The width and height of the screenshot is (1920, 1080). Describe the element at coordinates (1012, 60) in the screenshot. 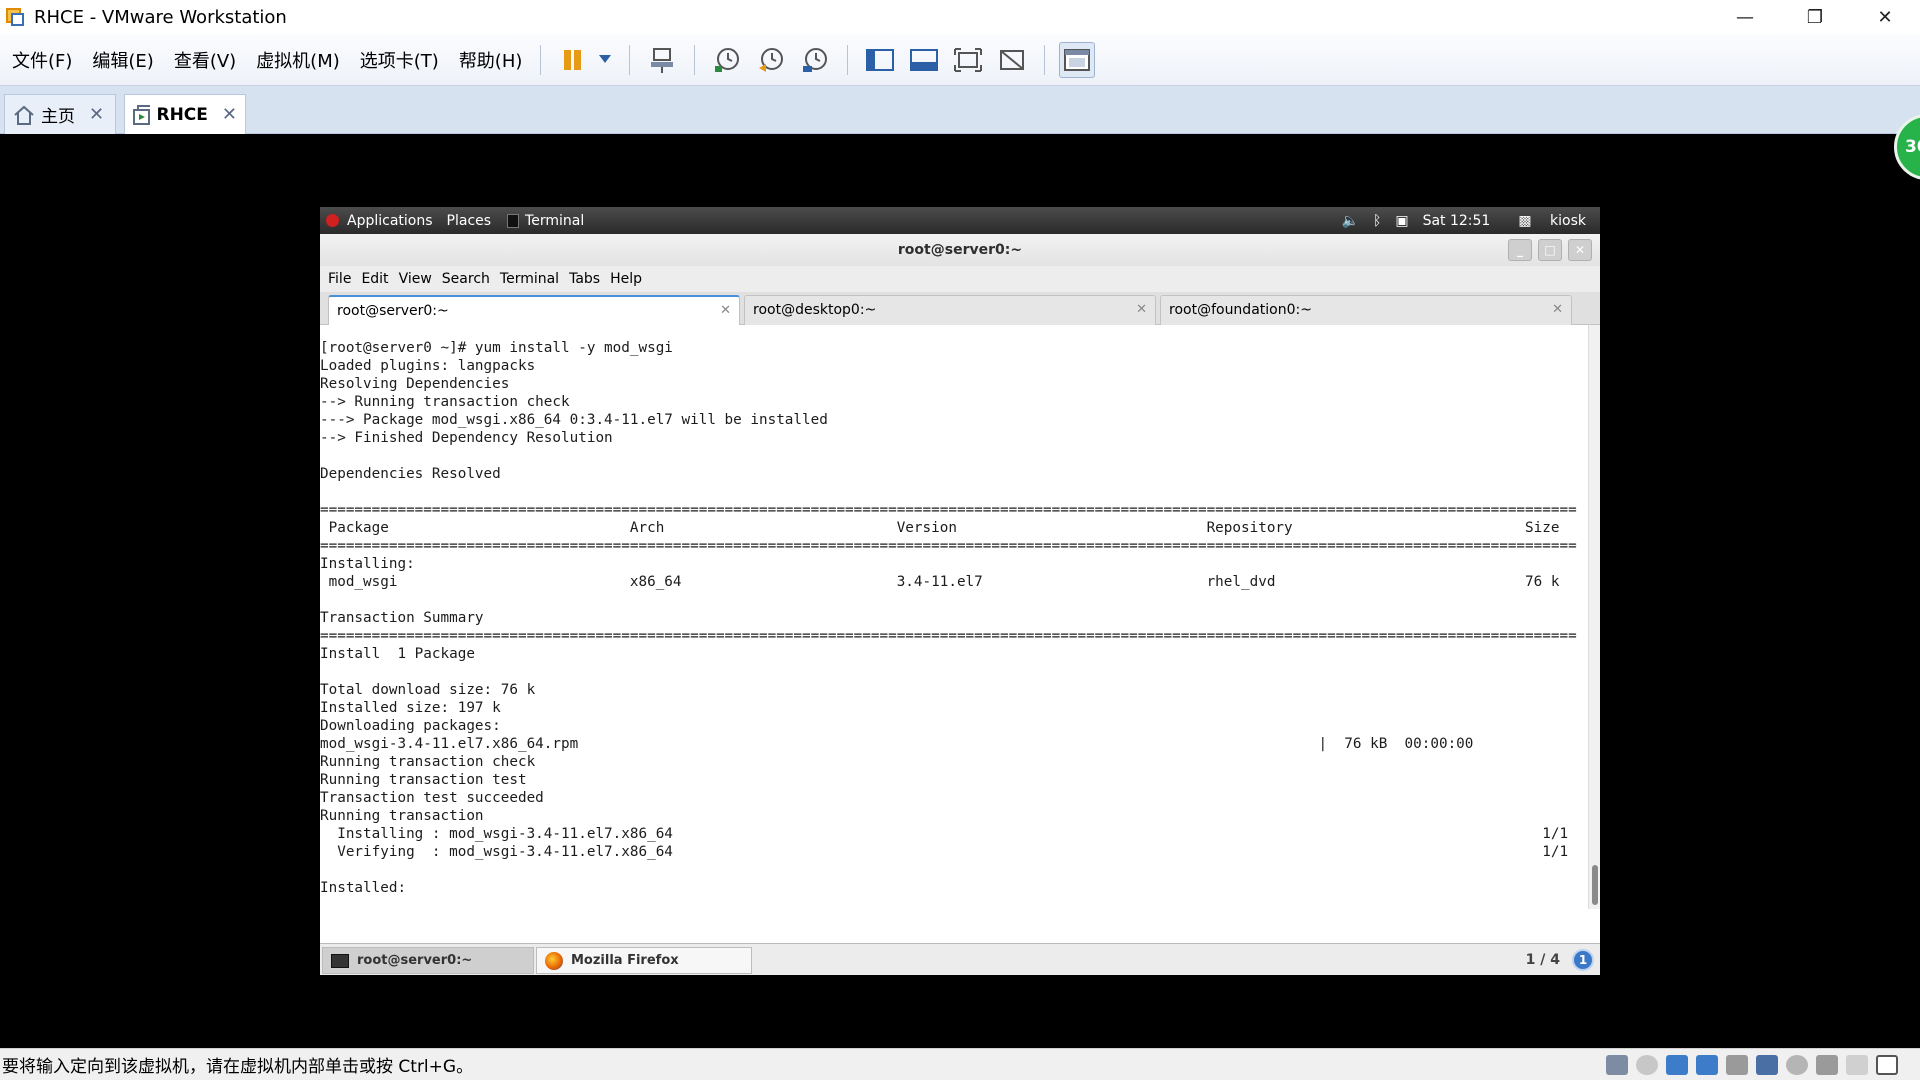

I see `unity-button` at that location.